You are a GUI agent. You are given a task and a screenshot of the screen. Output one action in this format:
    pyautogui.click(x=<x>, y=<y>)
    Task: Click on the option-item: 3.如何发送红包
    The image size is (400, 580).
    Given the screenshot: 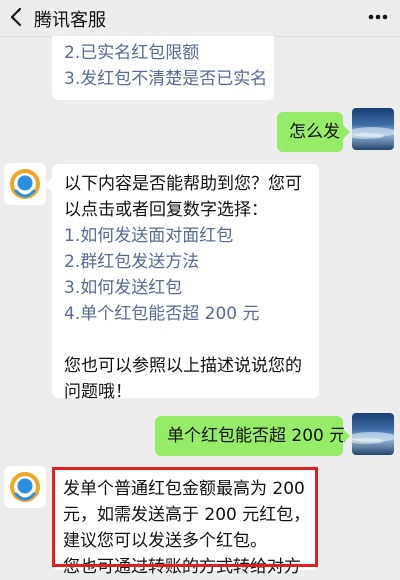 What is the action you would take?
    pyautogui.click(x=185, y=288)
    